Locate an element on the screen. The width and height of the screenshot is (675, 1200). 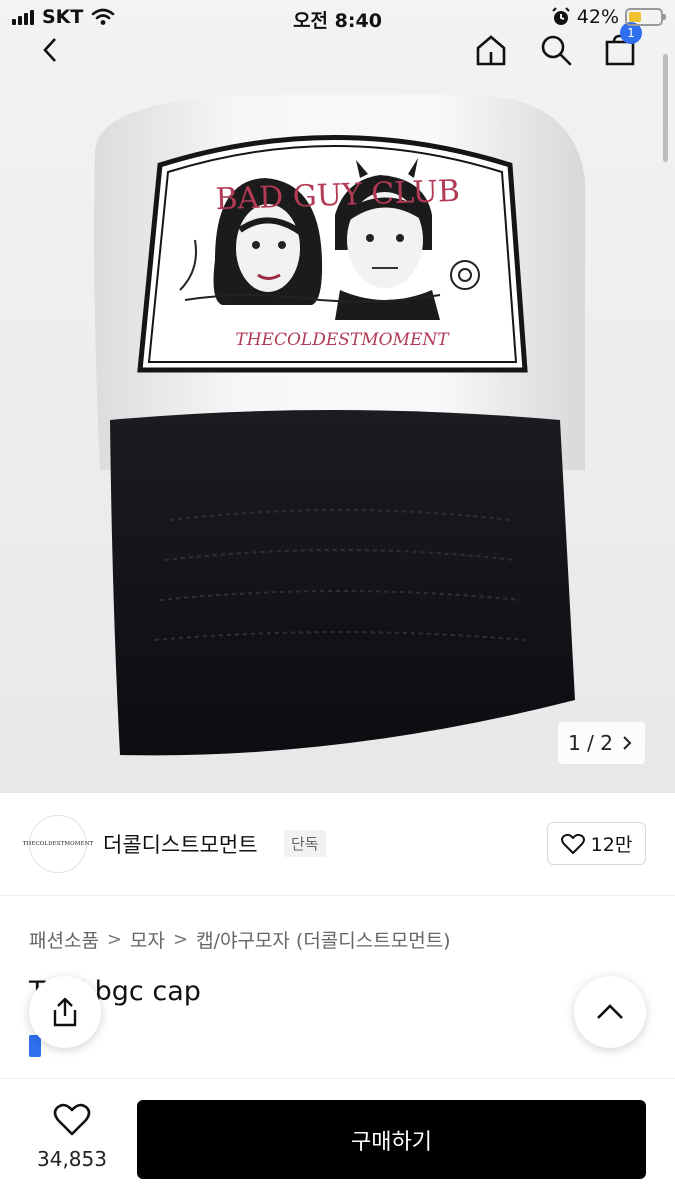
breadcrumb-item: 캡/야구모자 (더콜디스트모먼트) is located at coordinates (323, 939).